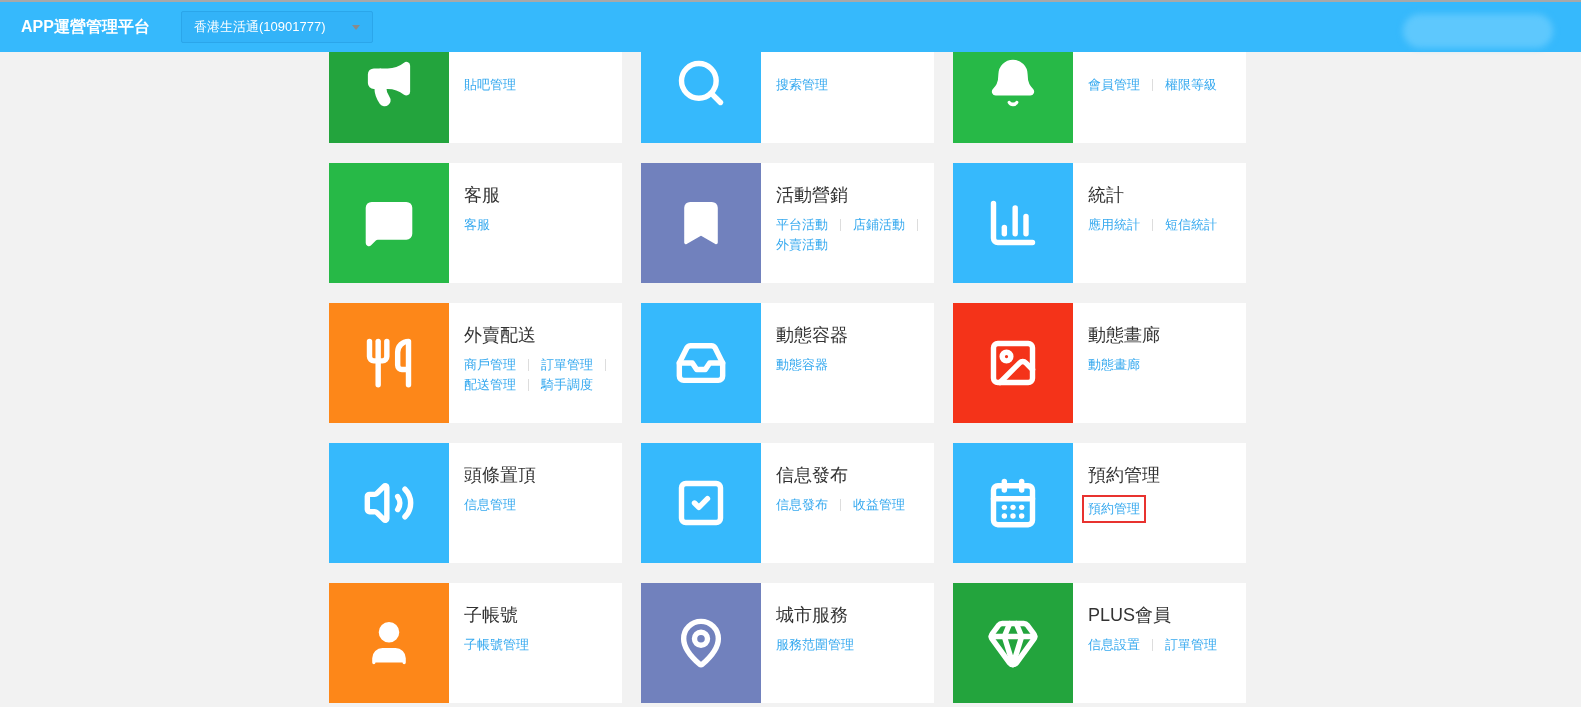  What do you see at coordinates (1191, 85) in the screenshot?
I see `module-link: 權限等級` at bounding box center [1191, 85].